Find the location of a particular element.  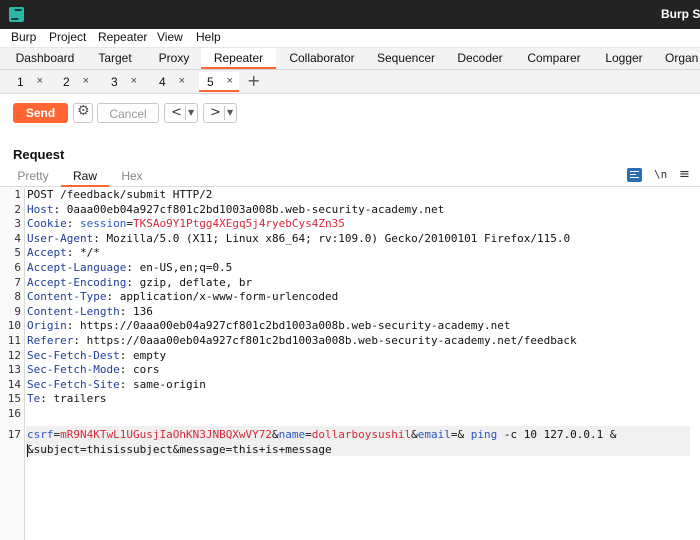

tab-proxy: Proxy is located at coordinates (174, 58).